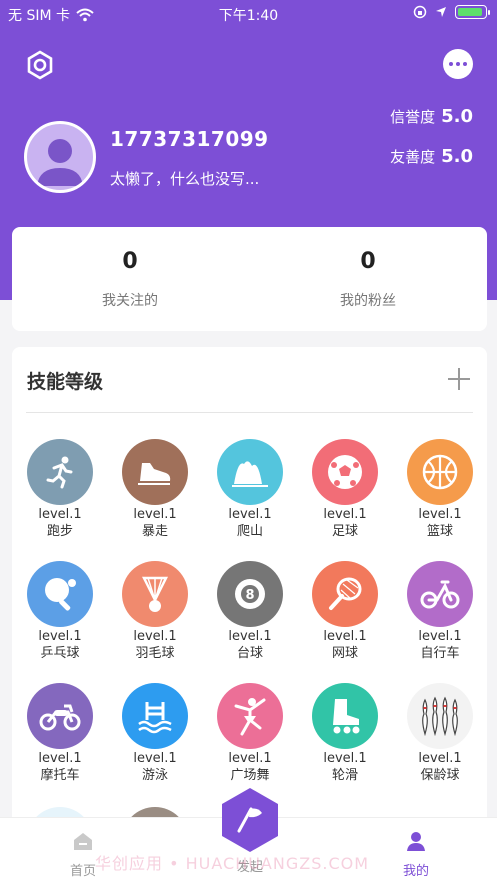  What do you see at coordinates (60, 653) in the screenshot?
I see `skill-name: 乒乓球` at bounding box center [60, 653].